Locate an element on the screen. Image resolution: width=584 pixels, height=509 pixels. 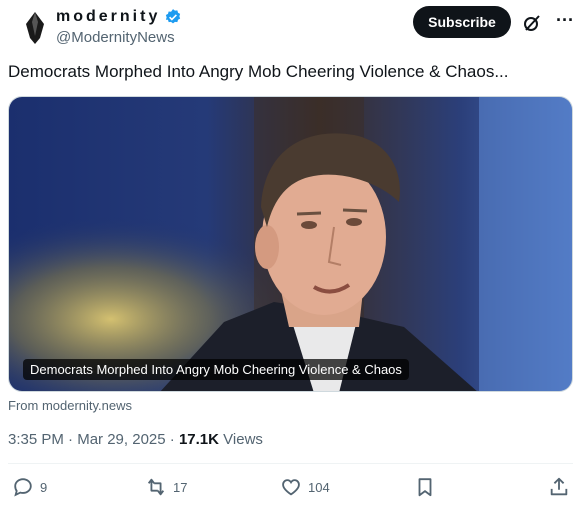
share-icon is located at coordinates (559, 486).